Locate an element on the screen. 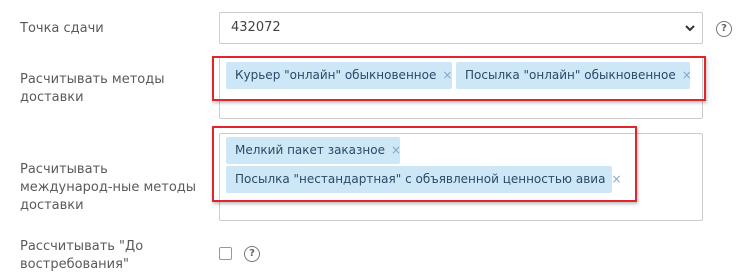  tag-label: Посылка "онлайн" обыкновенное is located at coordinates (570, 75).